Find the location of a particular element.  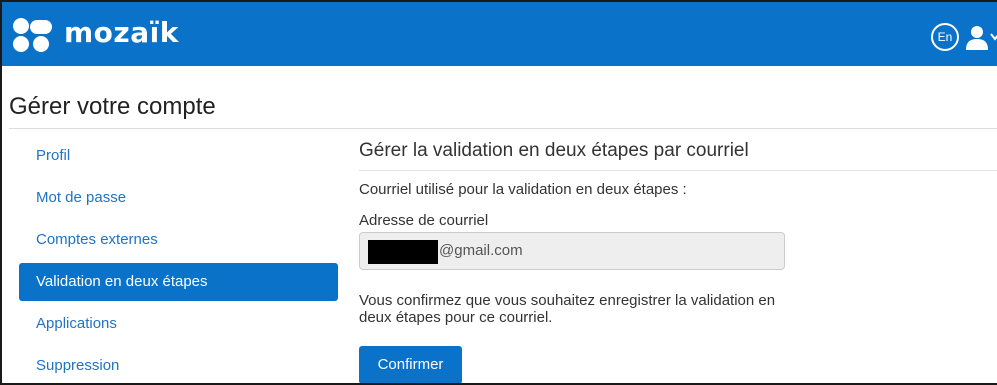

sidebar-item-validation-deux-etapes: Validation en deux étapes is located at coordinates (178, 282).